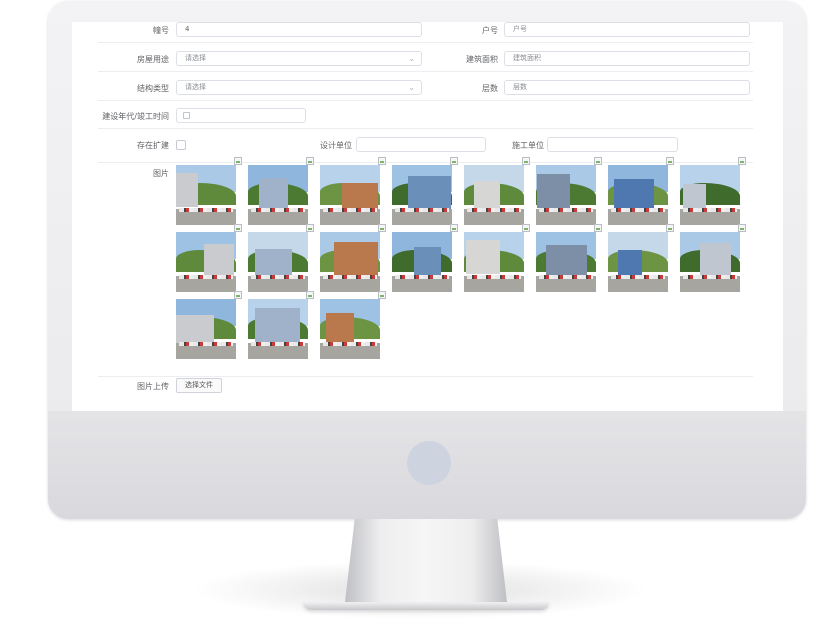  I want to click on floors-input: 层数, so click(627, 87).